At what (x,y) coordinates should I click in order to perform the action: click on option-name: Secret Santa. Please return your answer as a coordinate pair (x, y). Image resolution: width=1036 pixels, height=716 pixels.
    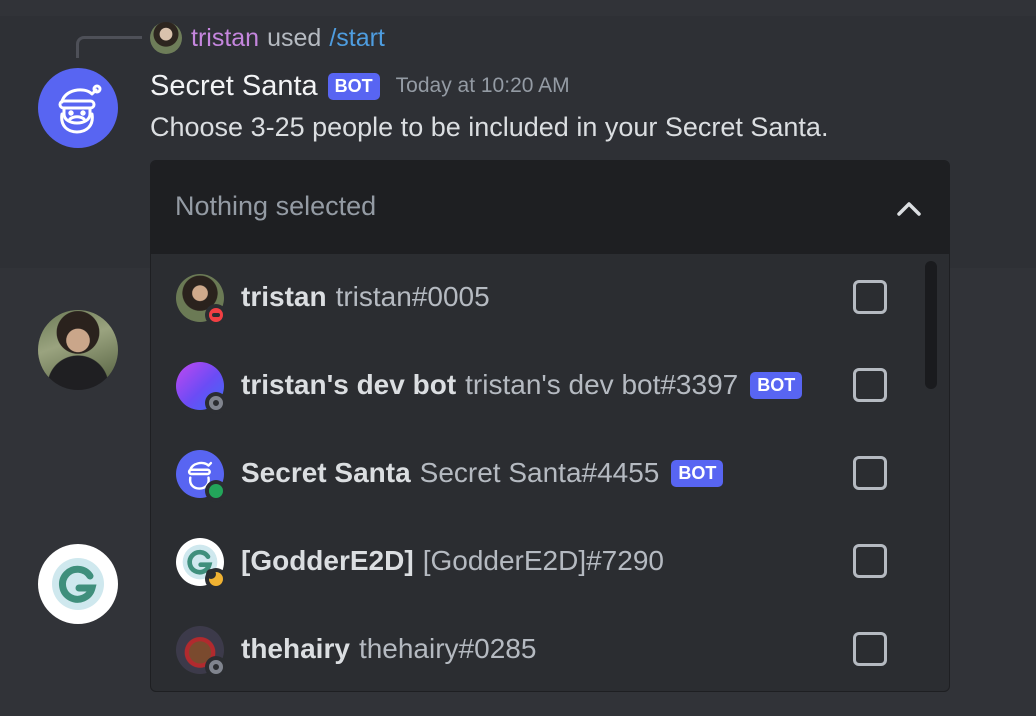
    Looking at the image, I should click on (326, 472).